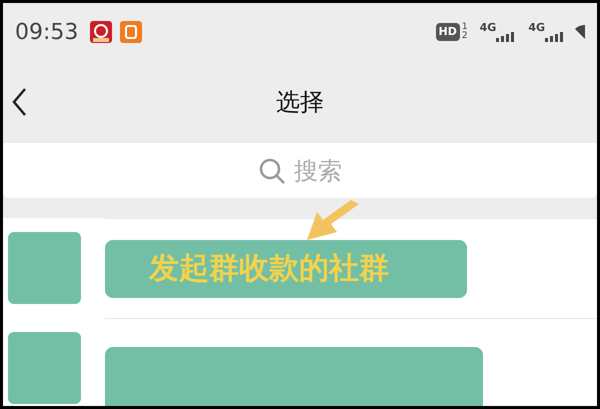  What do you see at coordinates (465, 36) in the screenshot?
I see `sim-number: 2` at bounding box center [465, 36].